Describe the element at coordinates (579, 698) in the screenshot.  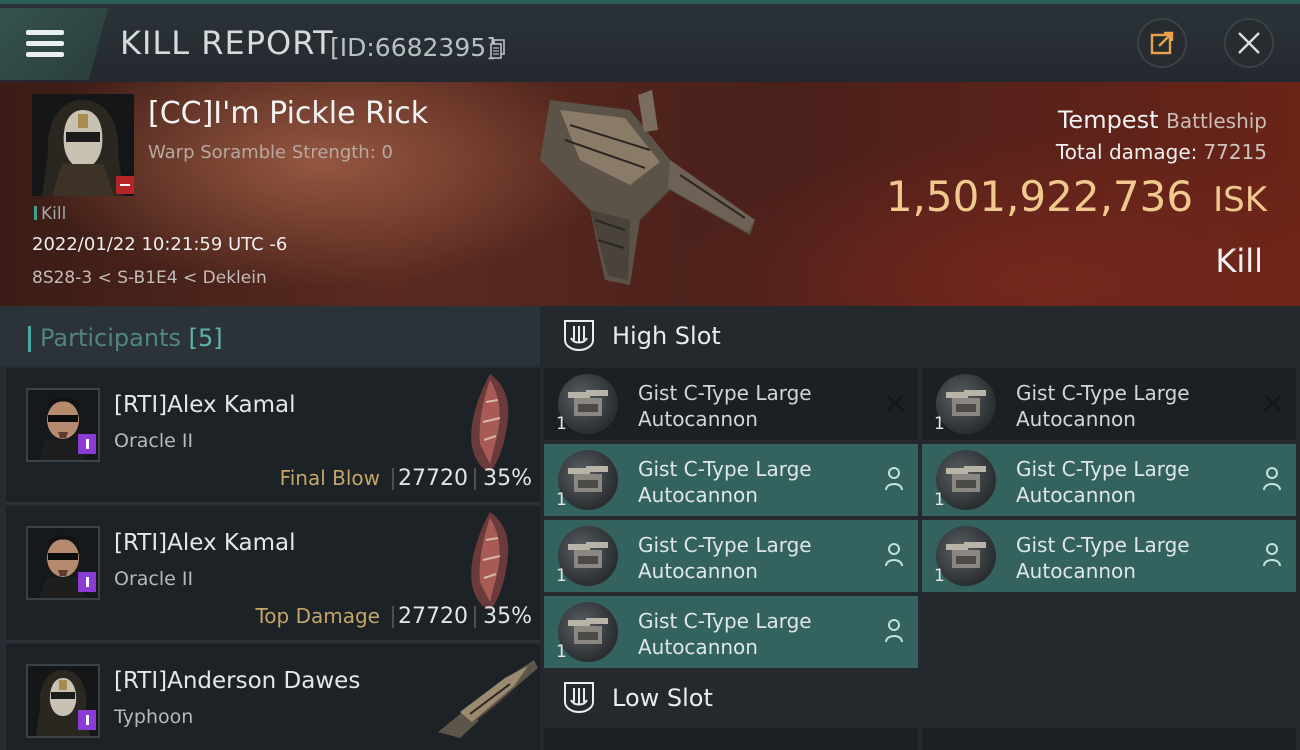
I see `low-slot-icon` at that location.